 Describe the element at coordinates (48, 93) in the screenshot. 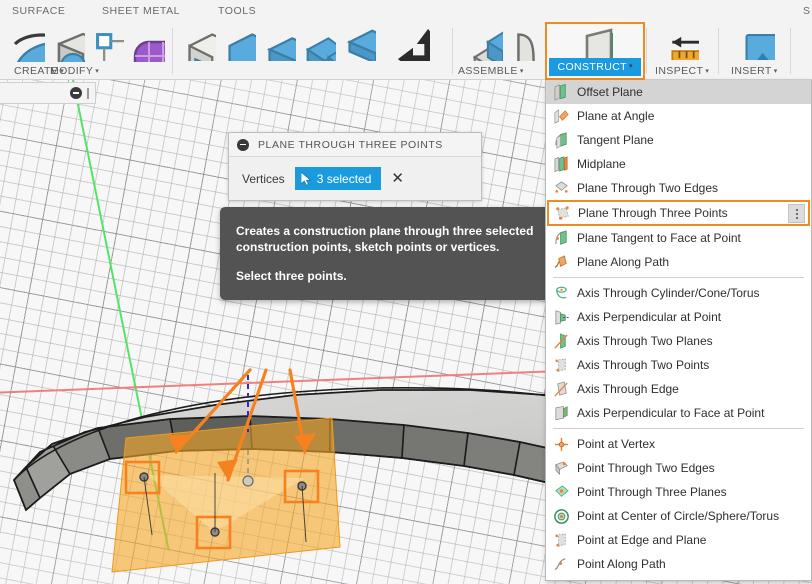

I see `browser-panel-collapse` at that location.